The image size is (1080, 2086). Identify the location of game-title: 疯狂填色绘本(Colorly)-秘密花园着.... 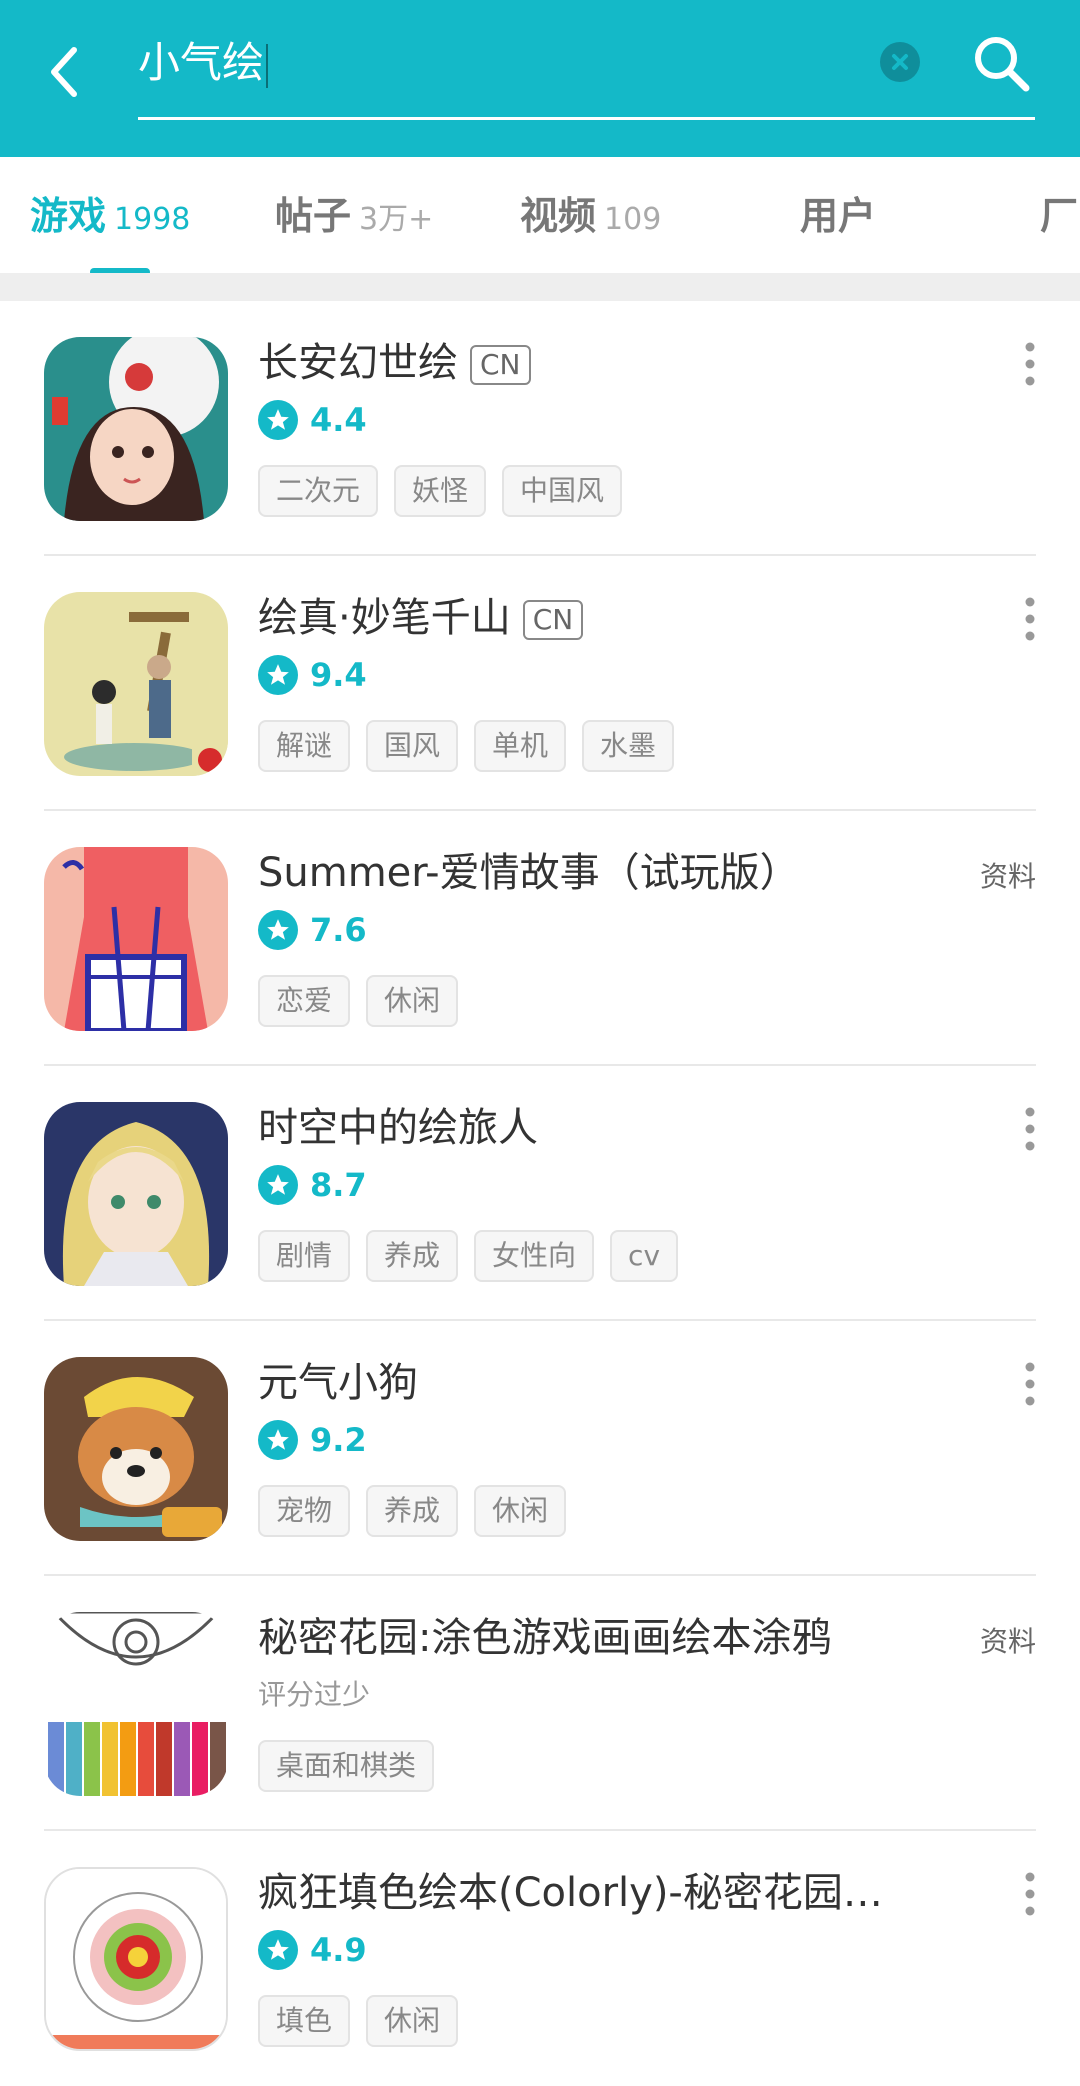
(588, 1893).